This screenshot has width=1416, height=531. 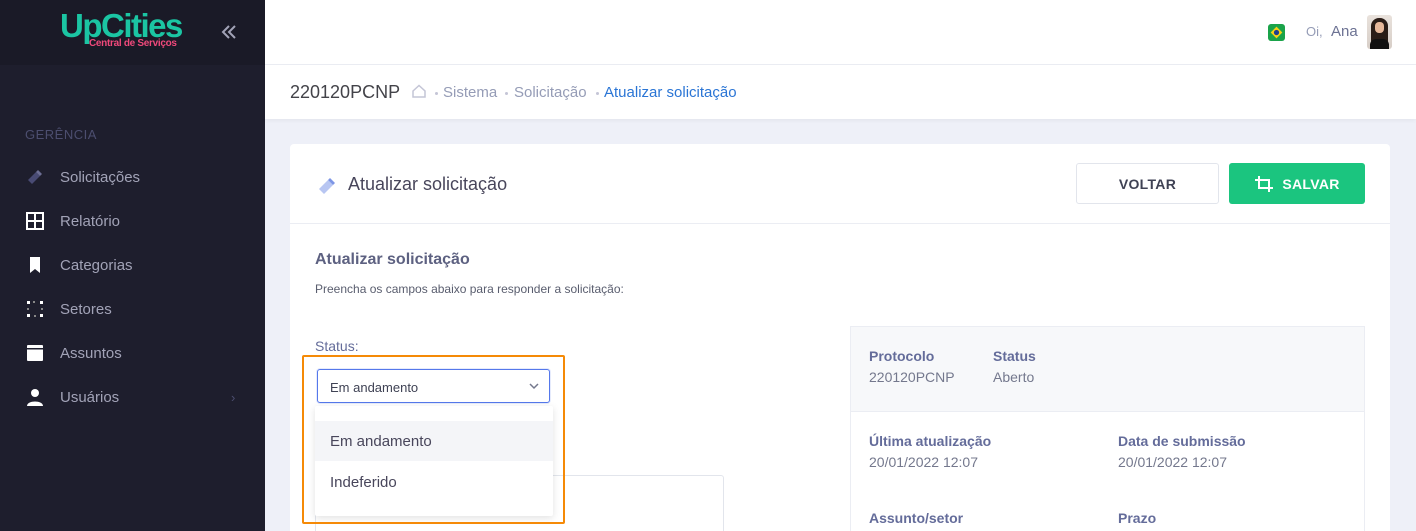 I want to click on breadcrumb-atualizar: Atualizar solicitação, so click(x=670, y=92).